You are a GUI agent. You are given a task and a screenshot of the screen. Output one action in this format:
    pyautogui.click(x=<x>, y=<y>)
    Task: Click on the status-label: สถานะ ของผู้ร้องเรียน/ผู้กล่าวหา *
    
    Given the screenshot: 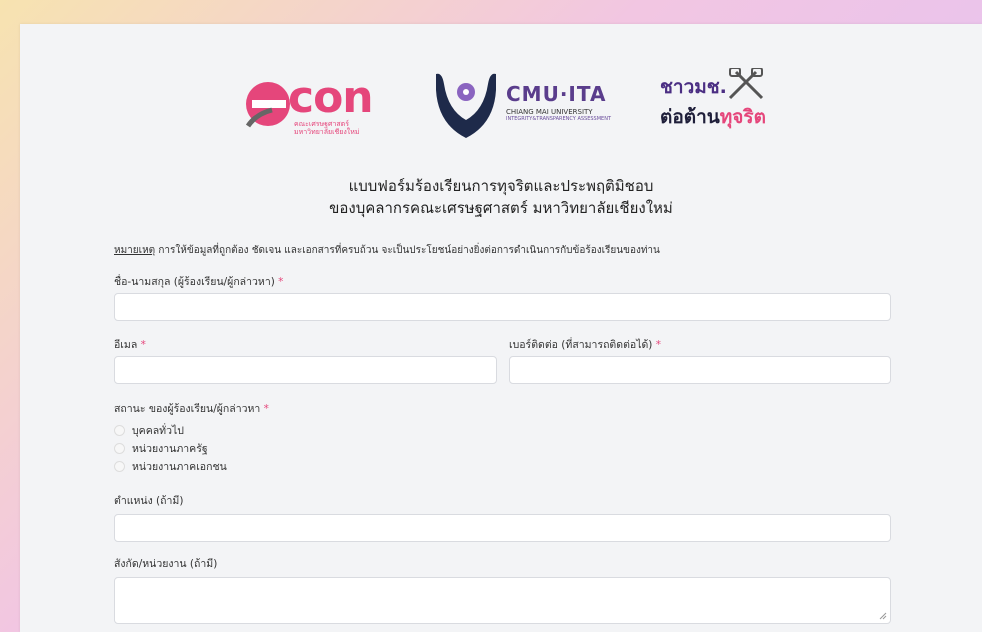 What is the action you would take?
    pyautogui.click(x=191, y=408)
    